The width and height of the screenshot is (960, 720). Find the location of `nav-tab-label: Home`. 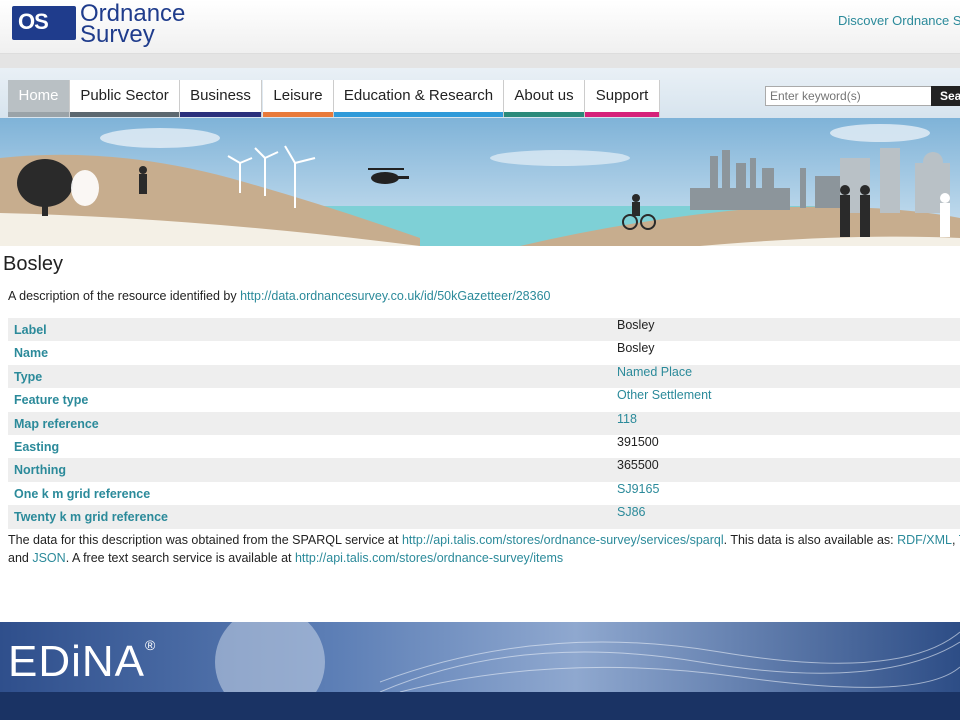

nav-tab-label: Home is located at coordinates (38, 95).